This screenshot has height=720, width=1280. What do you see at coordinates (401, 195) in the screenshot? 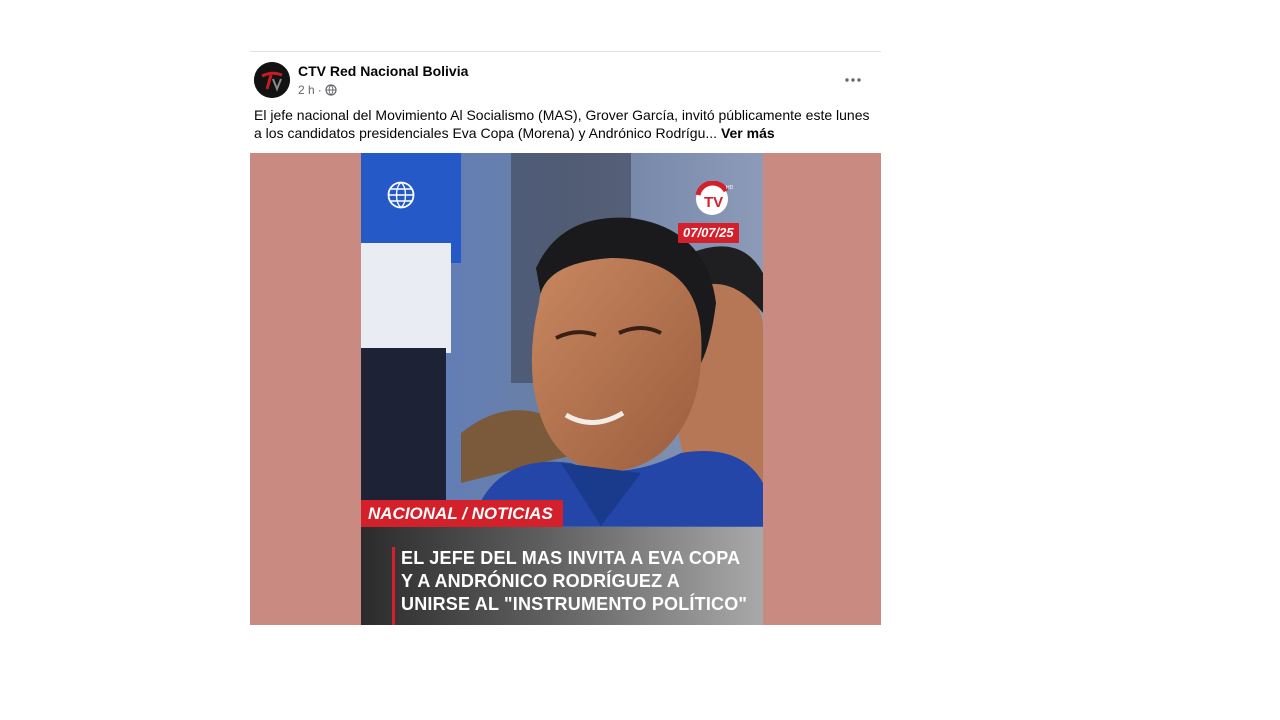
I see `corner-globe-icon` at bounding box center [401, 195].